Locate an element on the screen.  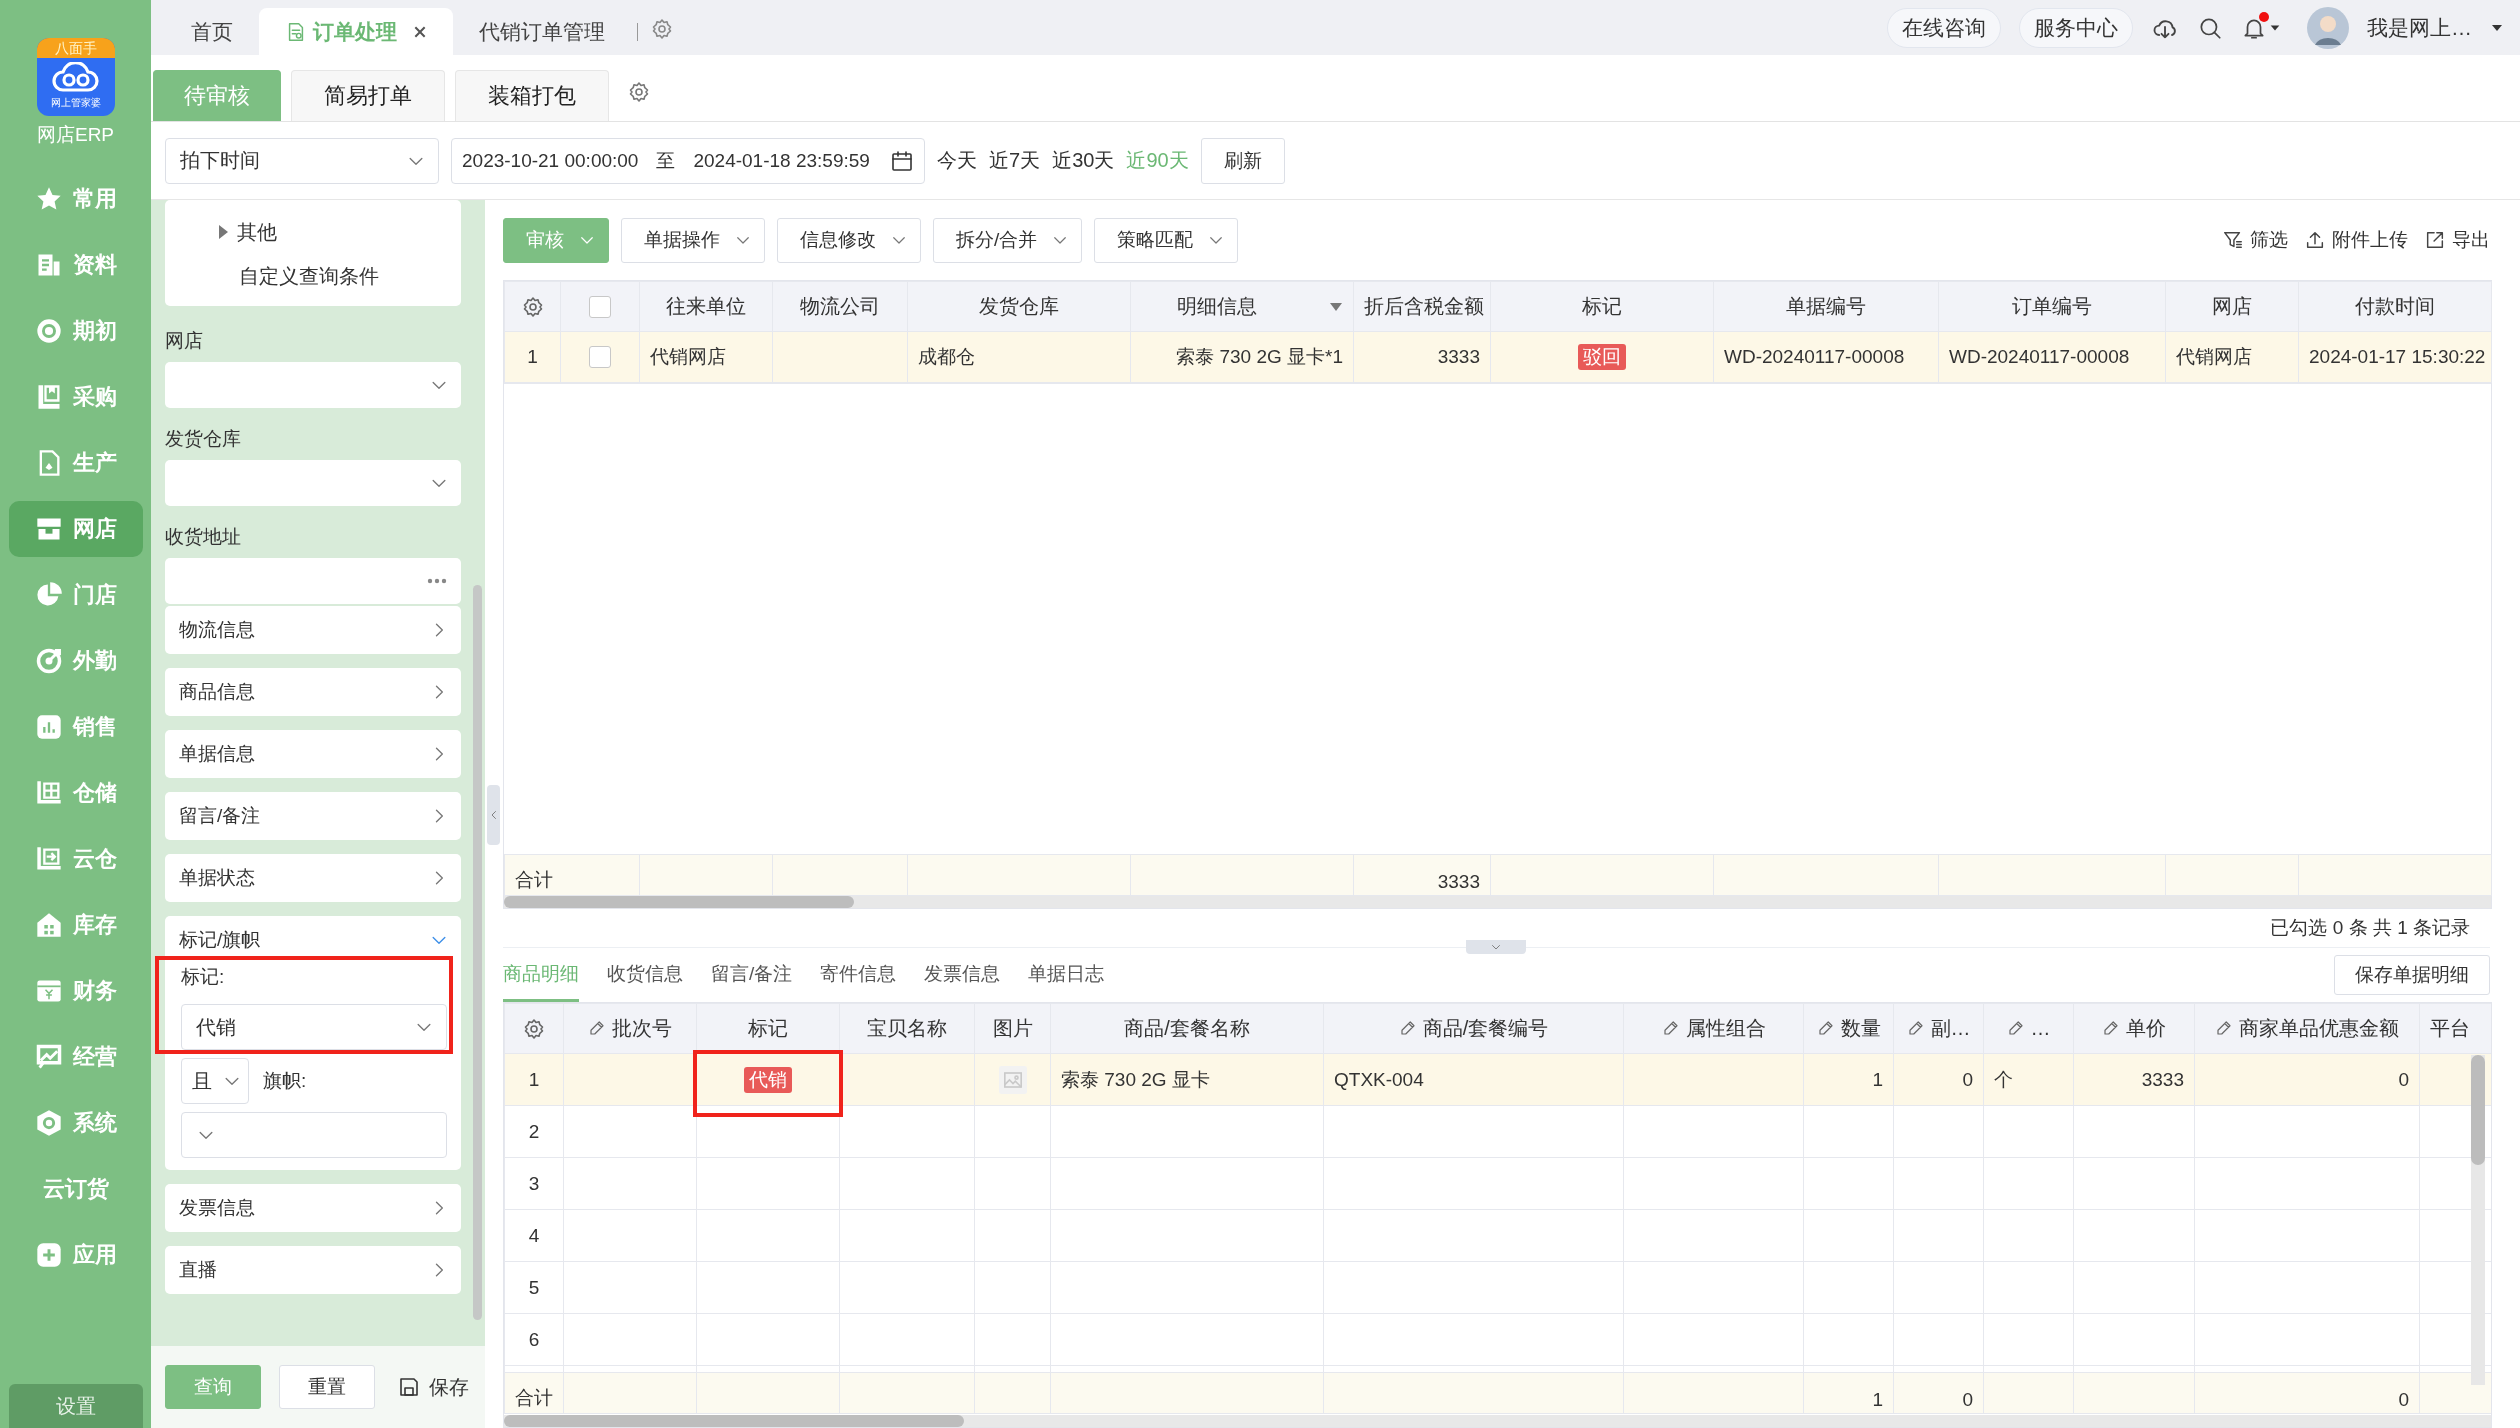
dropdown-button: 单据操作 is located at coordinates (693, 240).